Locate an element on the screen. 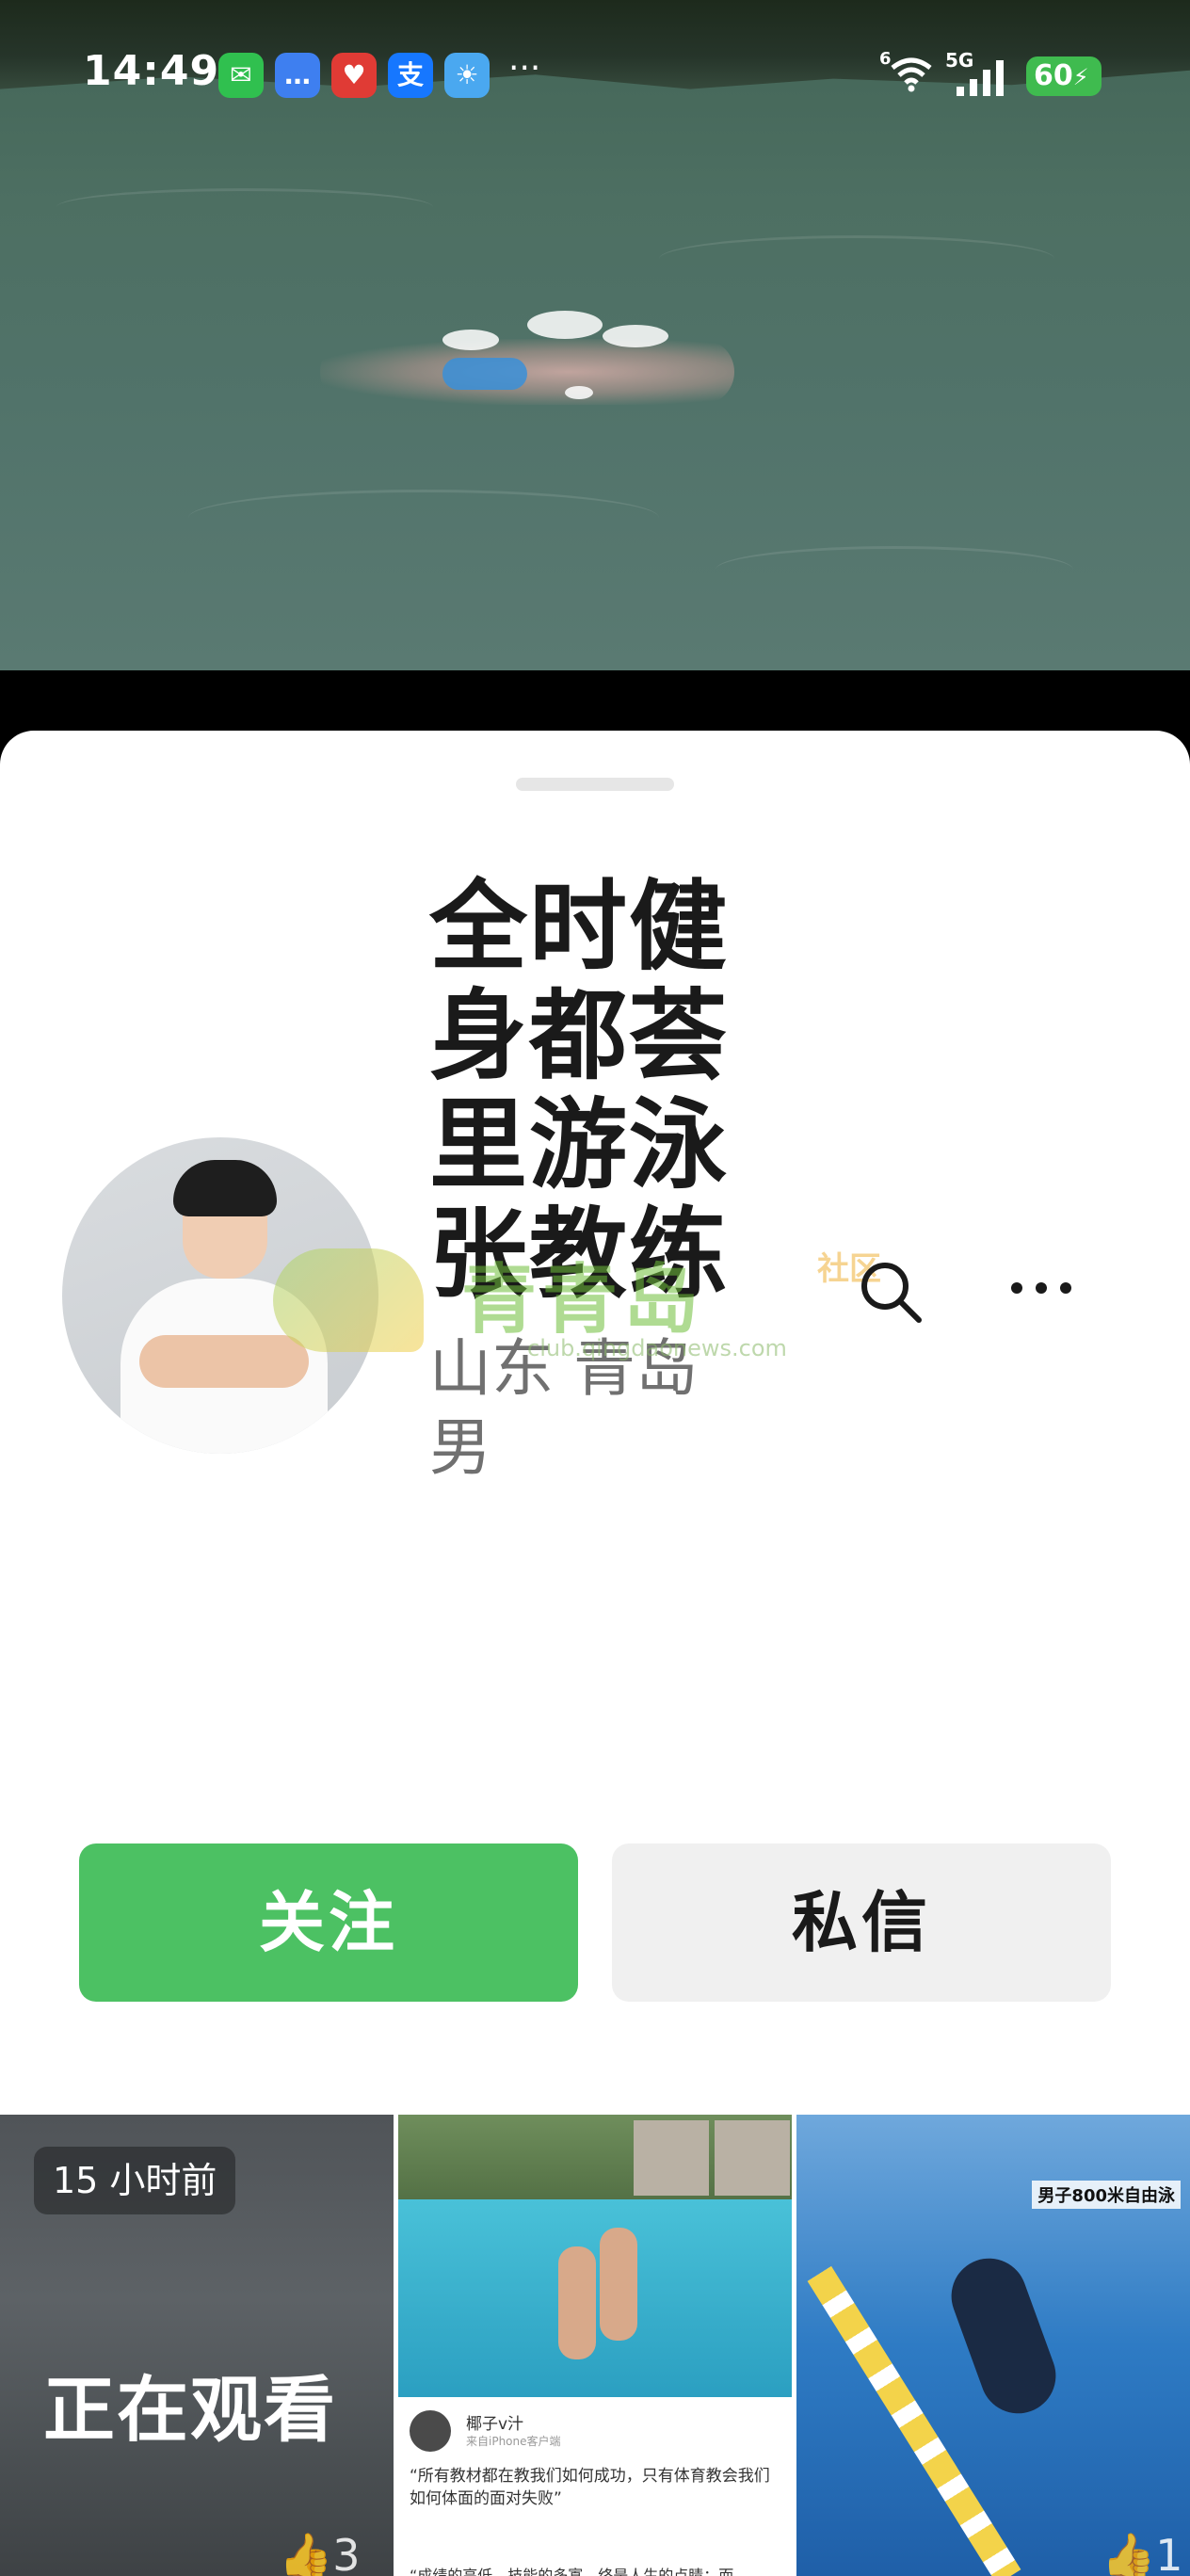 The height and width of the screenshot is (2576, 1190). more-options-icon is located at coordinates (1041, 1288).